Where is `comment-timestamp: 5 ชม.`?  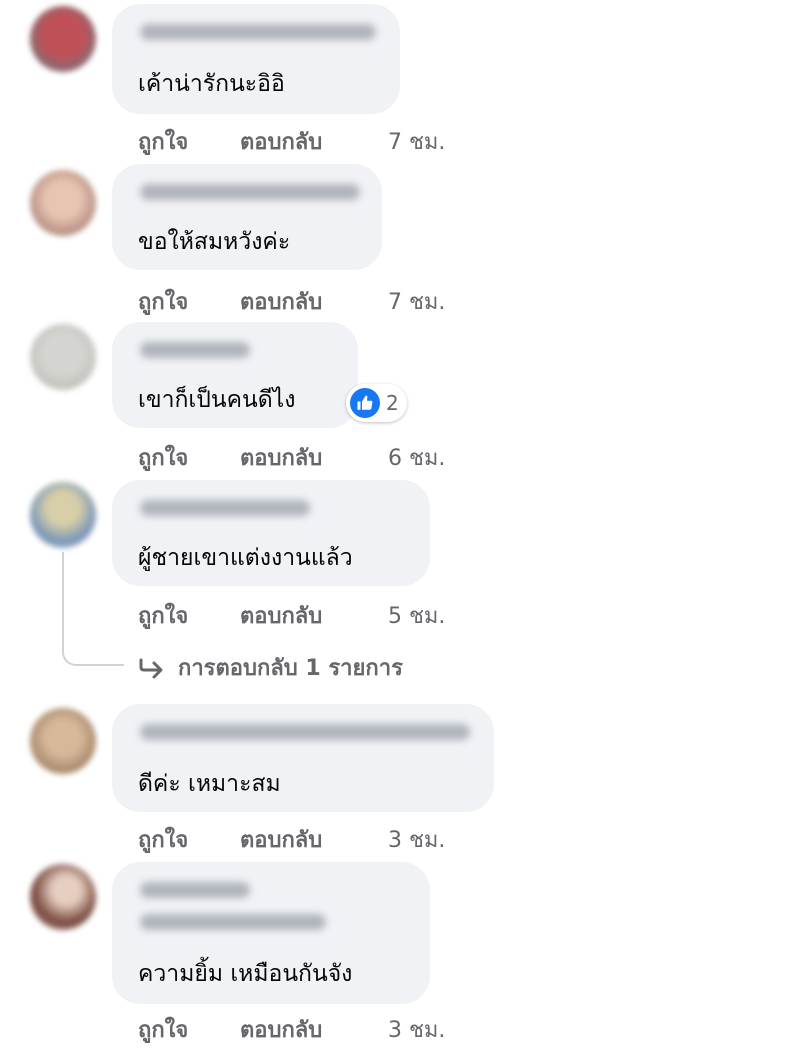
comment-timestamp: 5 ชม. is located at coordinates (416, 615).